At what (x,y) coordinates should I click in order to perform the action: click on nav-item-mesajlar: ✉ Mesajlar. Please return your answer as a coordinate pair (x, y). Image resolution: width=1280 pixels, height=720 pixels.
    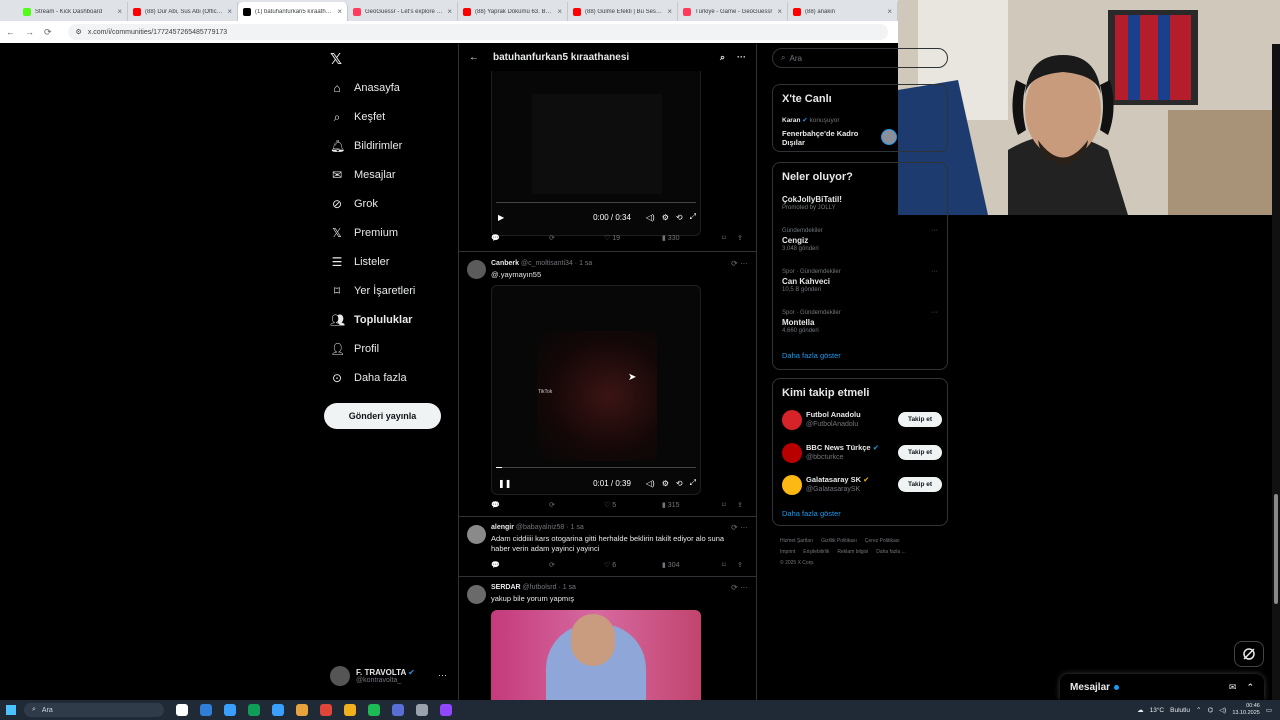
    Looking at the image, I should click on (363, 175).